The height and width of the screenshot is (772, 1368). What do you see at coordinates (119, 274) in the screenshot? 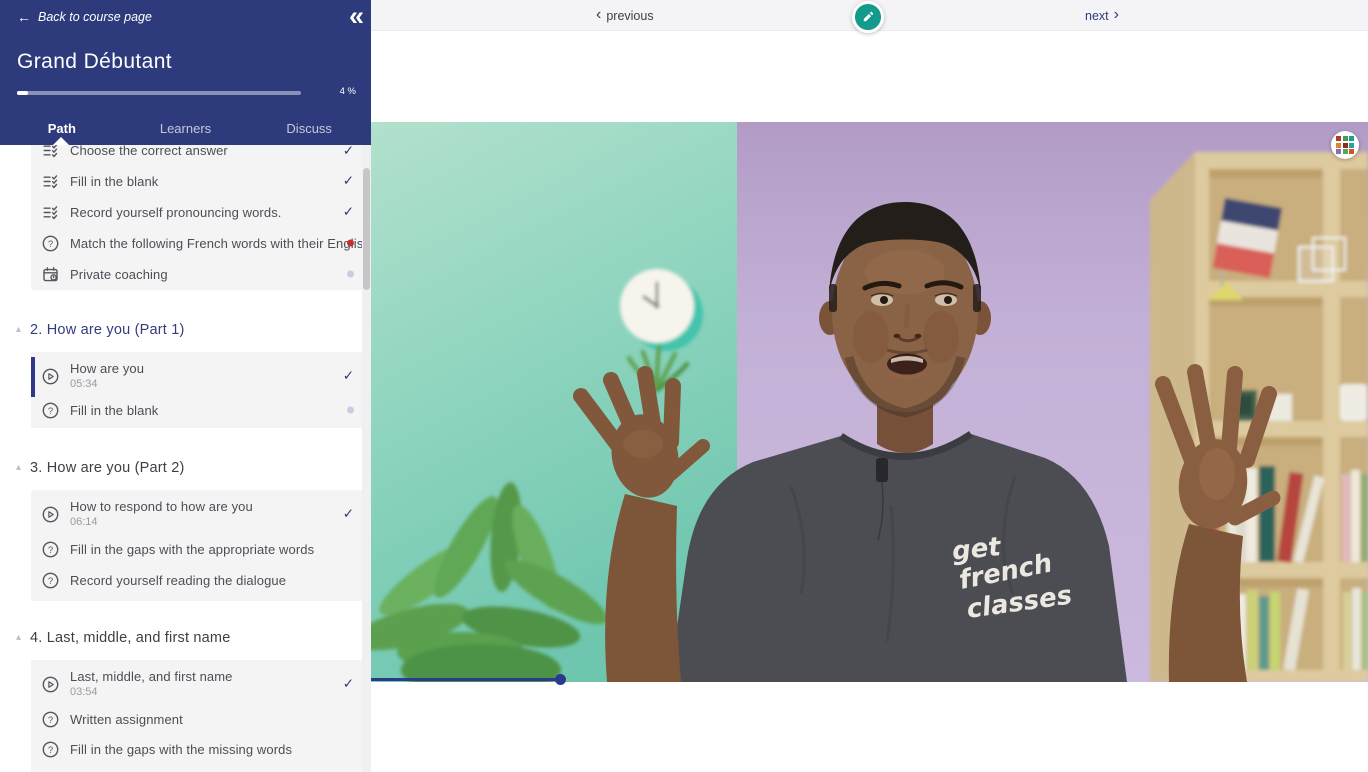
I see `item-label: Private coaching` at bounding box center [119, 274].